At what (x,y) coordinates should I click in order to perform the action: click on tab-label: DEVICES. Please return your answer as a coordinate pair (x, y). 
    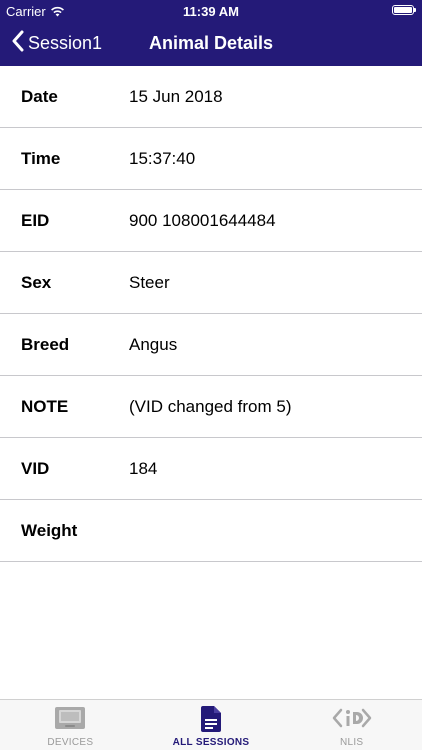
    Looking at the image, I should click on (70, 742).